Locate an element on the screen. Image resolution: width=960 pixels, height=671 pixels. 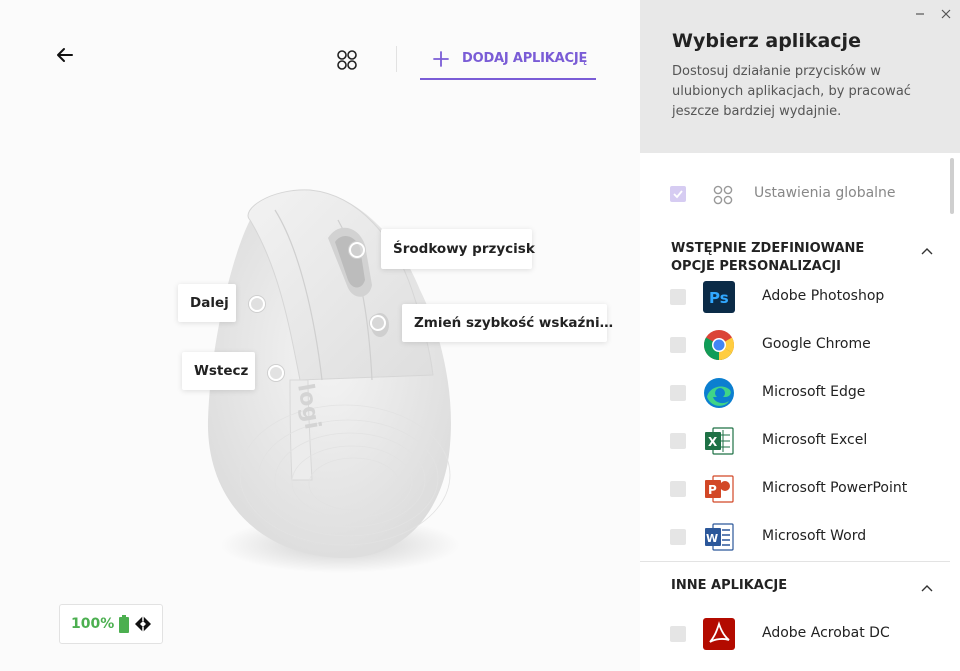
app-row-edge: Microsoft Edge is located at coordinates (795, 393).